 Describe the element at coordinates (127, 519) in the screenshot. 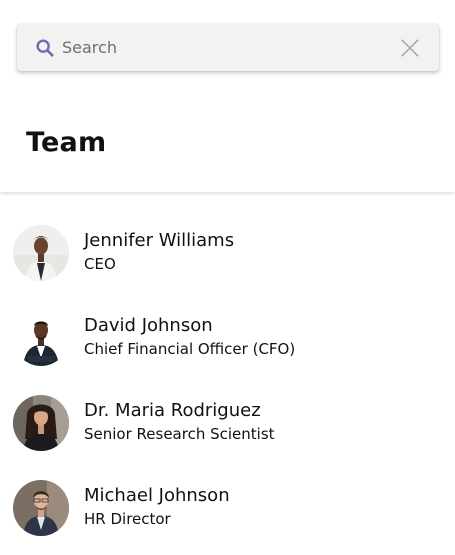

I see `member-title: HR Director` at that location.